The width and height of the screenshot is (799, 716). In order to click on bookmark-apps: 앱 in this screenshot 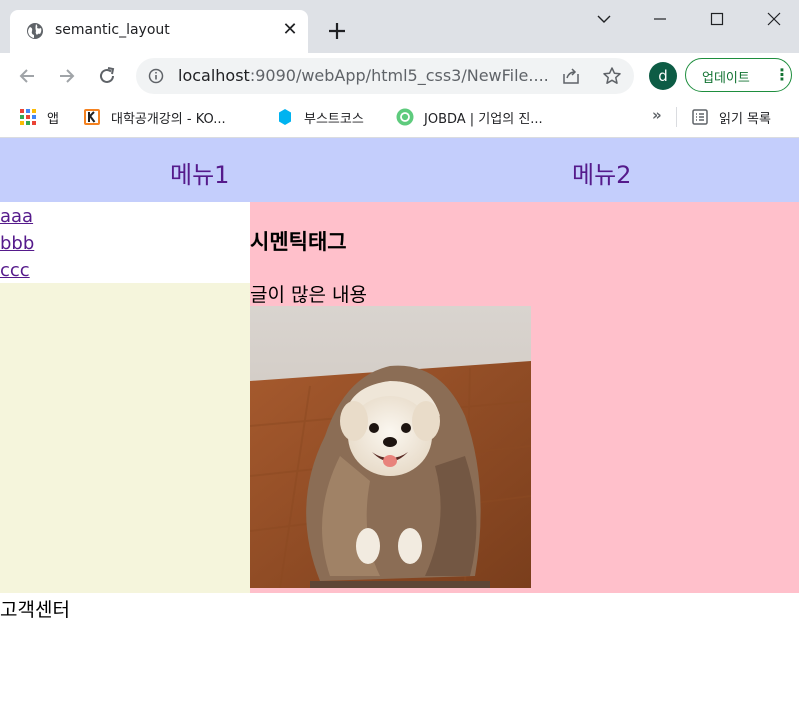, I will do `click(39, 117)`.